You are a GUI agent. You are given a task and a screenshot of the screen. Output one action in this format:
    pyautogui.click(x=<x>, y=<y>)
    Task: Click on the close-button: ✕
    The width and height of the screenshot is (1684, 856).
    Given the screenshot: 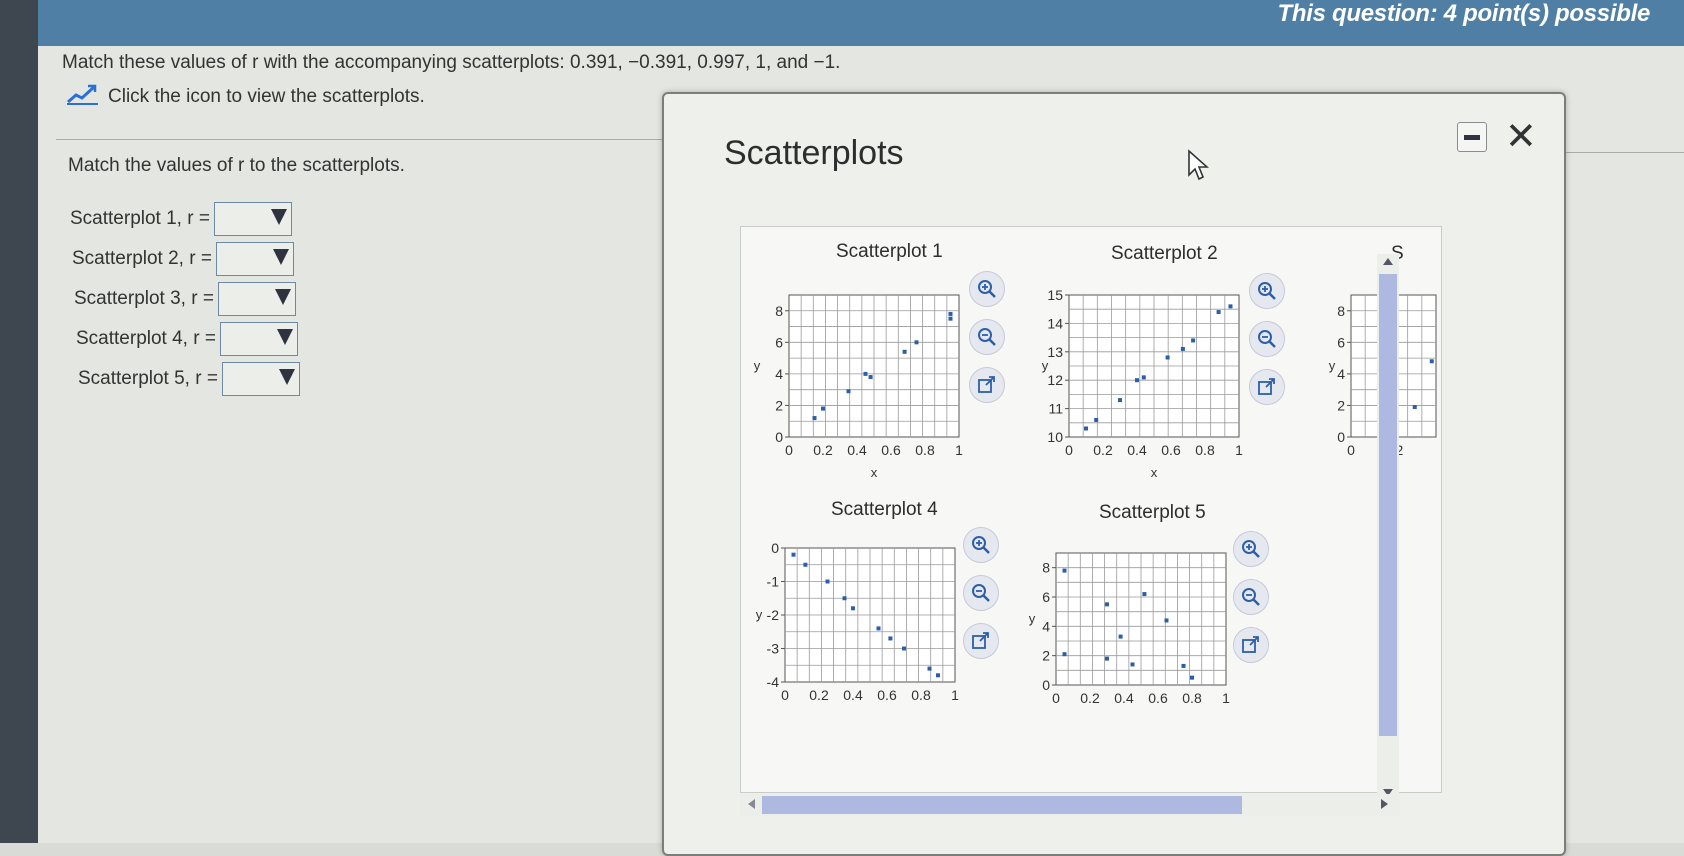 What is the action you would take?
    pyautogui.click(x=1521, y=137)
    